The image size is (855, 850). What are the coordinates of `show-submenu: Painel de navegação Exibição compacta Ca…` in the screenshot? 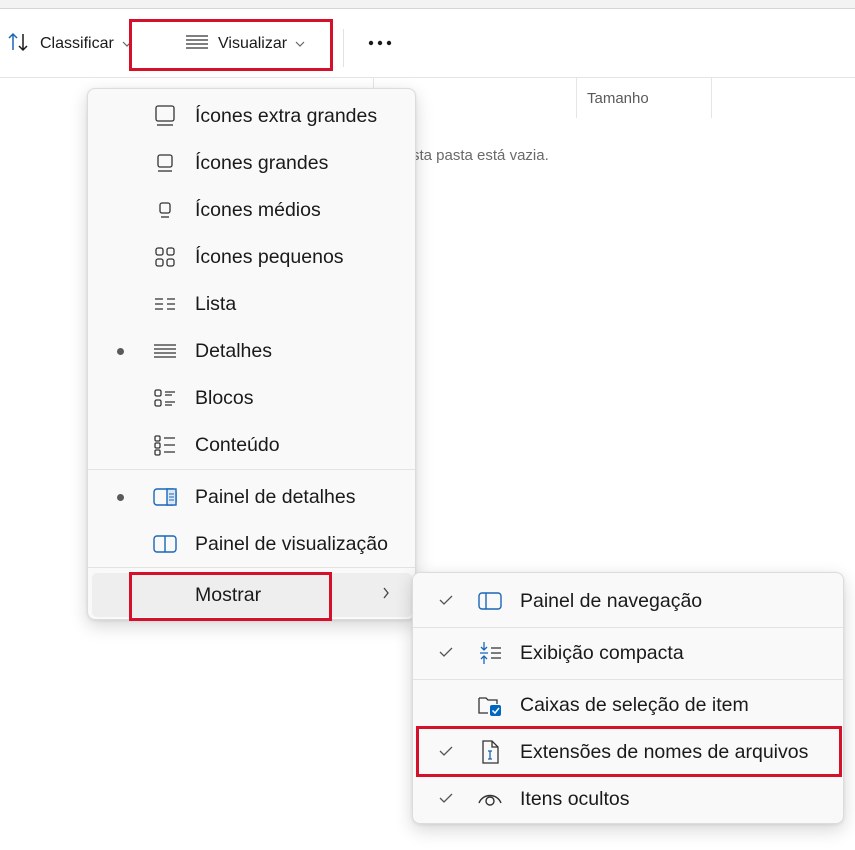 It's located at (628, 698).